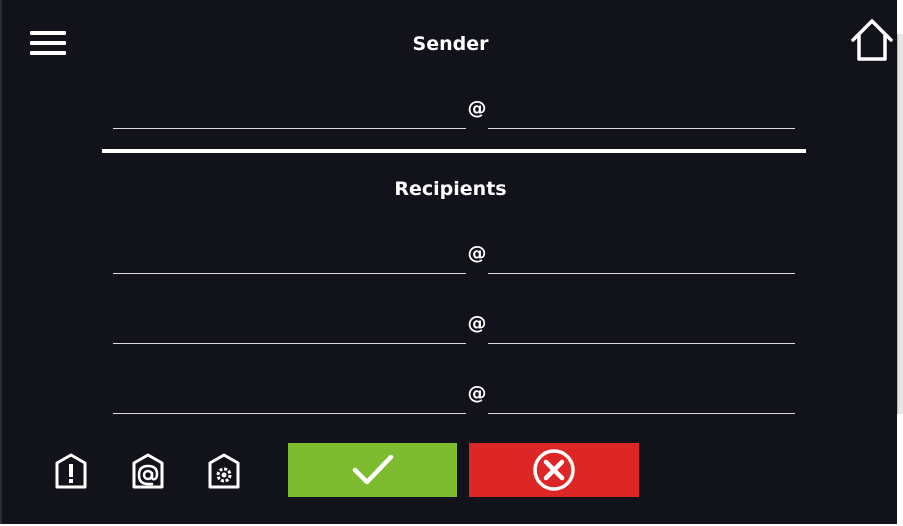 Image resolution: width=903 pixels, height=526 pixels. Describe the element at coordinates (224, 471) in the screenshot. I see `settings-icon` at that location.